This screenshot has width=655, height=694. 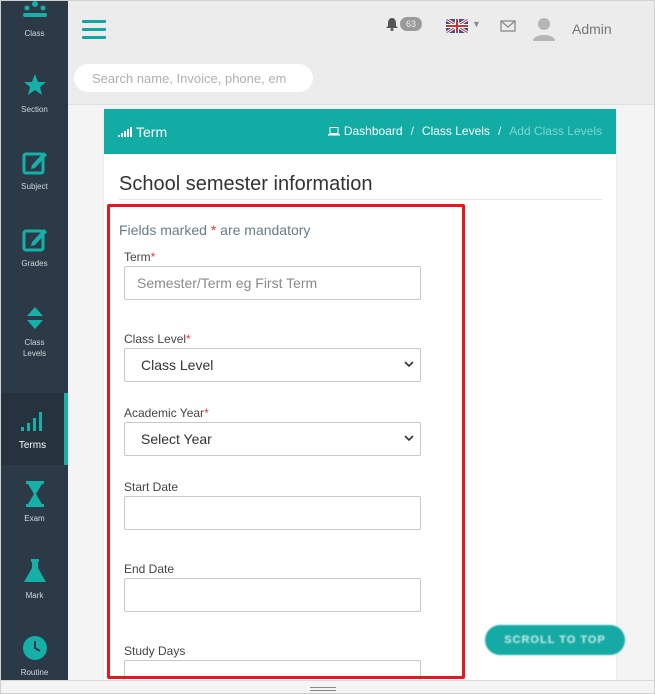 I want to click on sidebar-item-class: Class, so click(x=34, y=27).